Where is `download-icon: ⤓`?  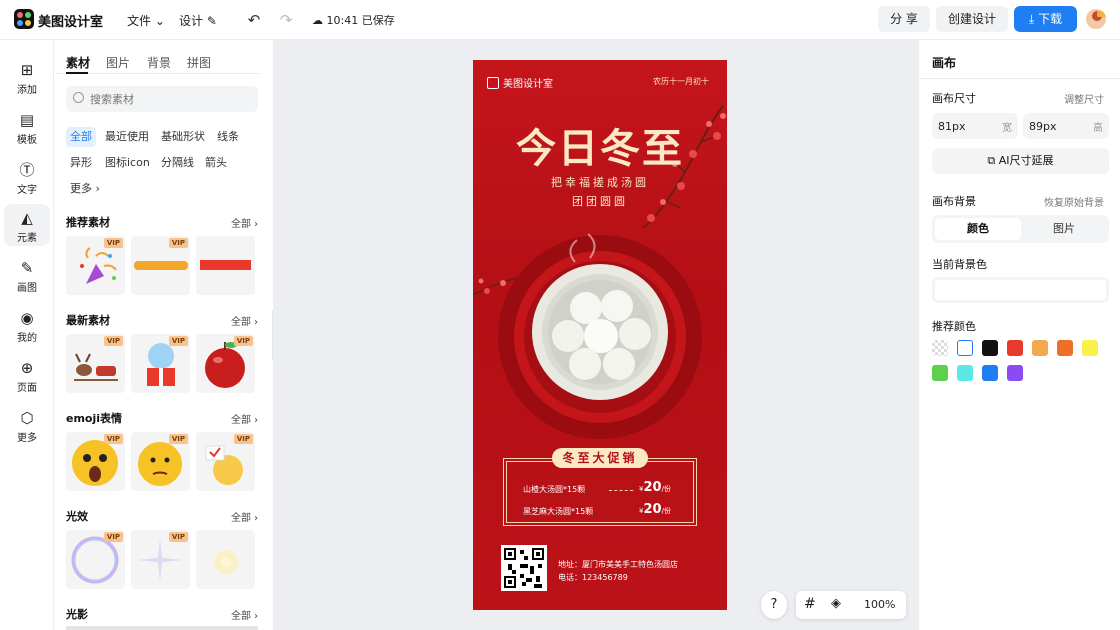
download-icon: ⤓ is located at coordinates (1031, 19).